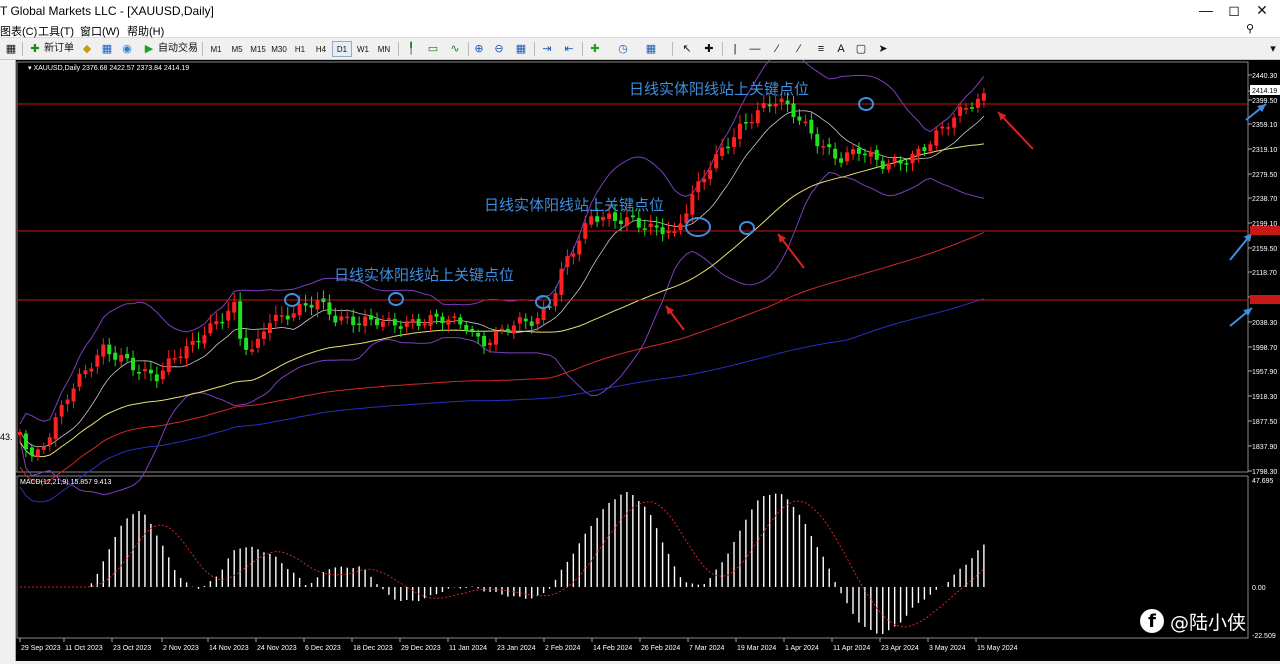 The width and height of the screenshot is (1280, 664). Describe the element at coordinates (237, 49) in the screenshot. I see `period-m5: M5` at that location.